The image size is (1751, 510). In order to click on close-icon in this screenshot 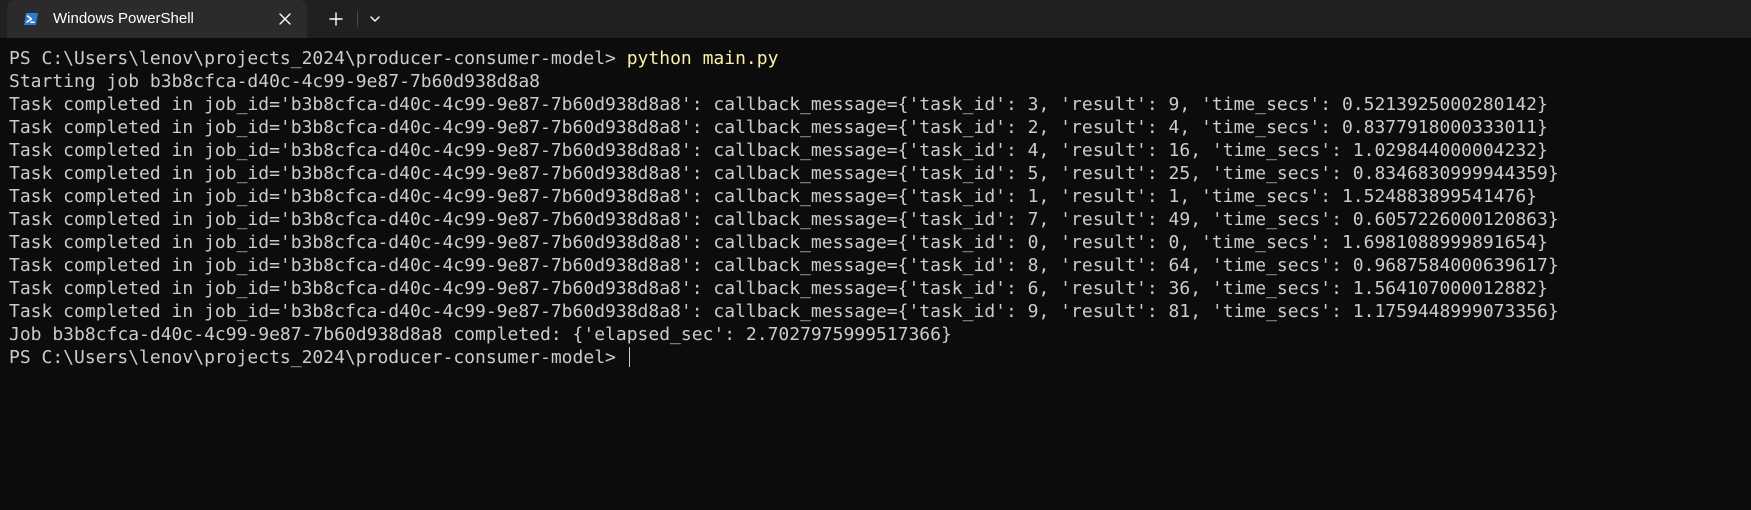, I will do `click(285, 19)`.